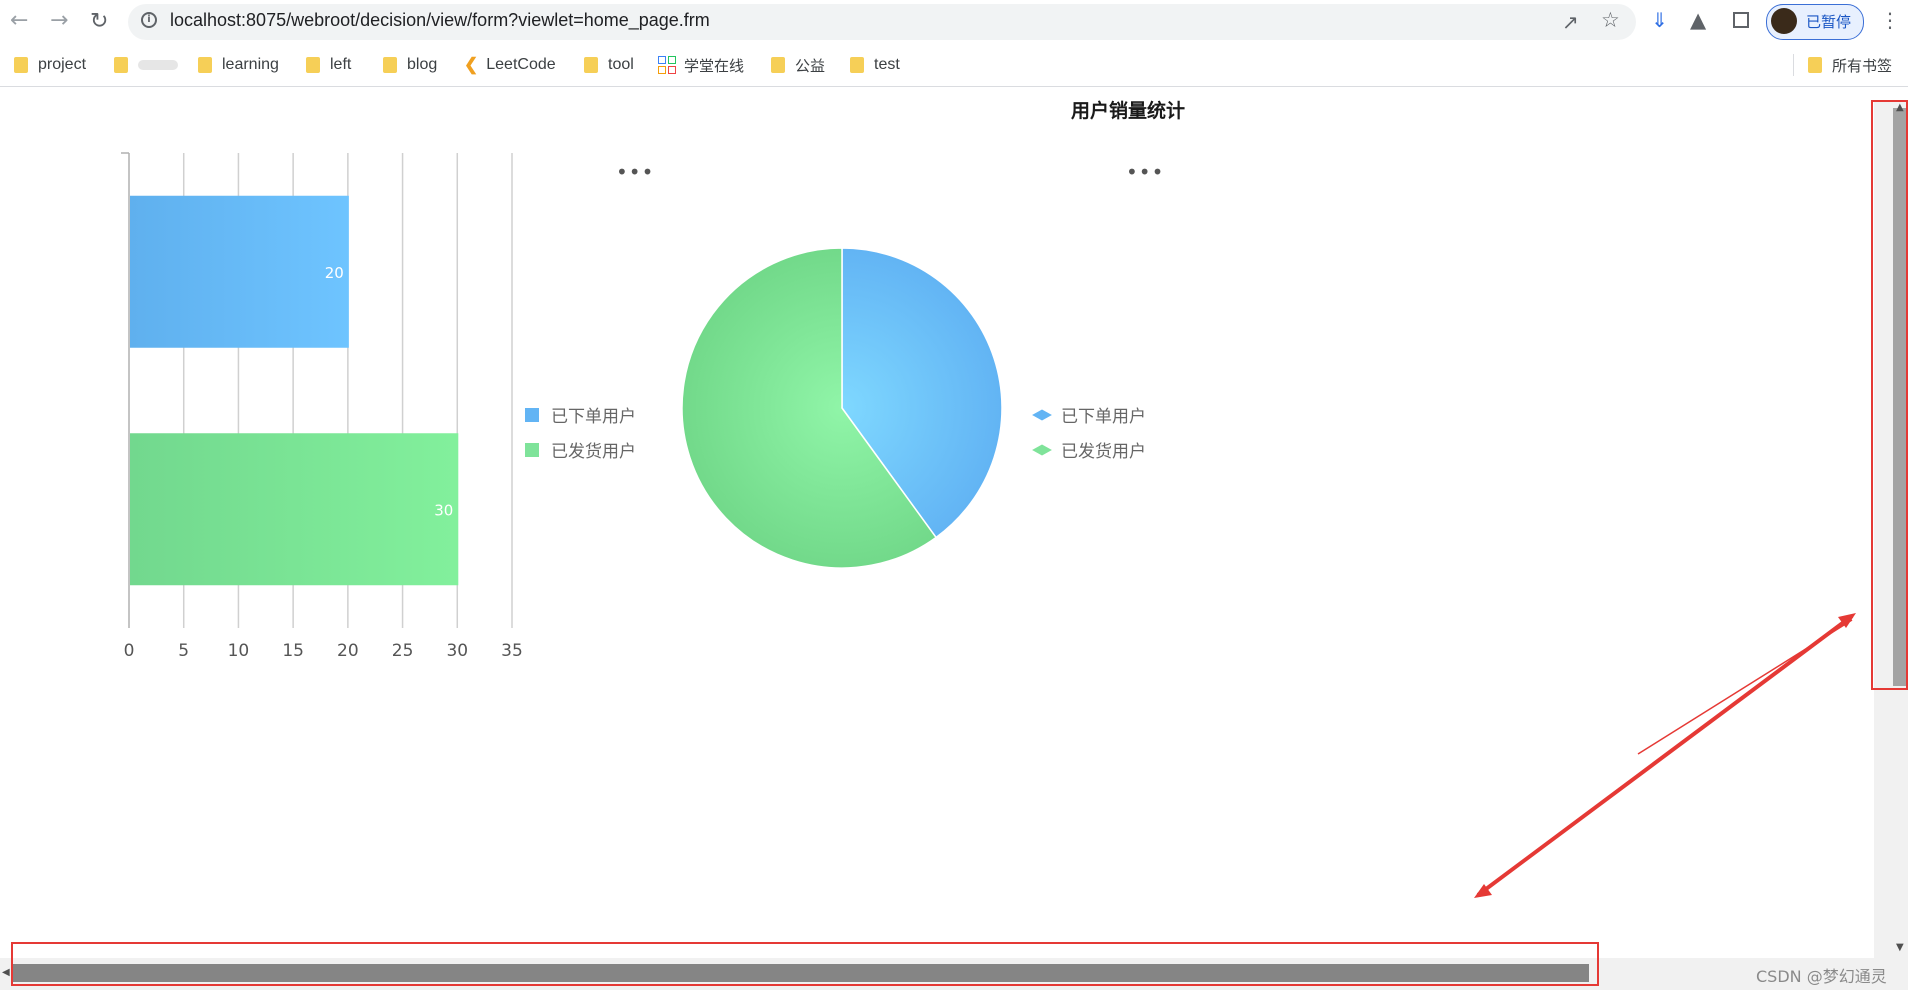  I want to click on bar-x-tick-label: 10, so click(239, 651).